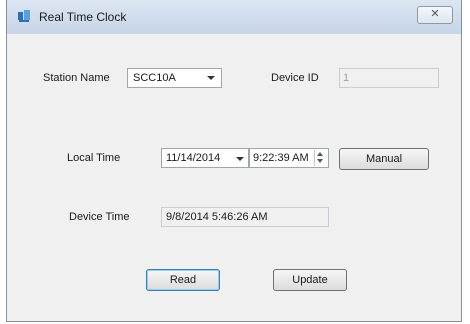 The image size is (470, 324). I want to click on local-date-value: 11/14/2014, so click(193, 158).